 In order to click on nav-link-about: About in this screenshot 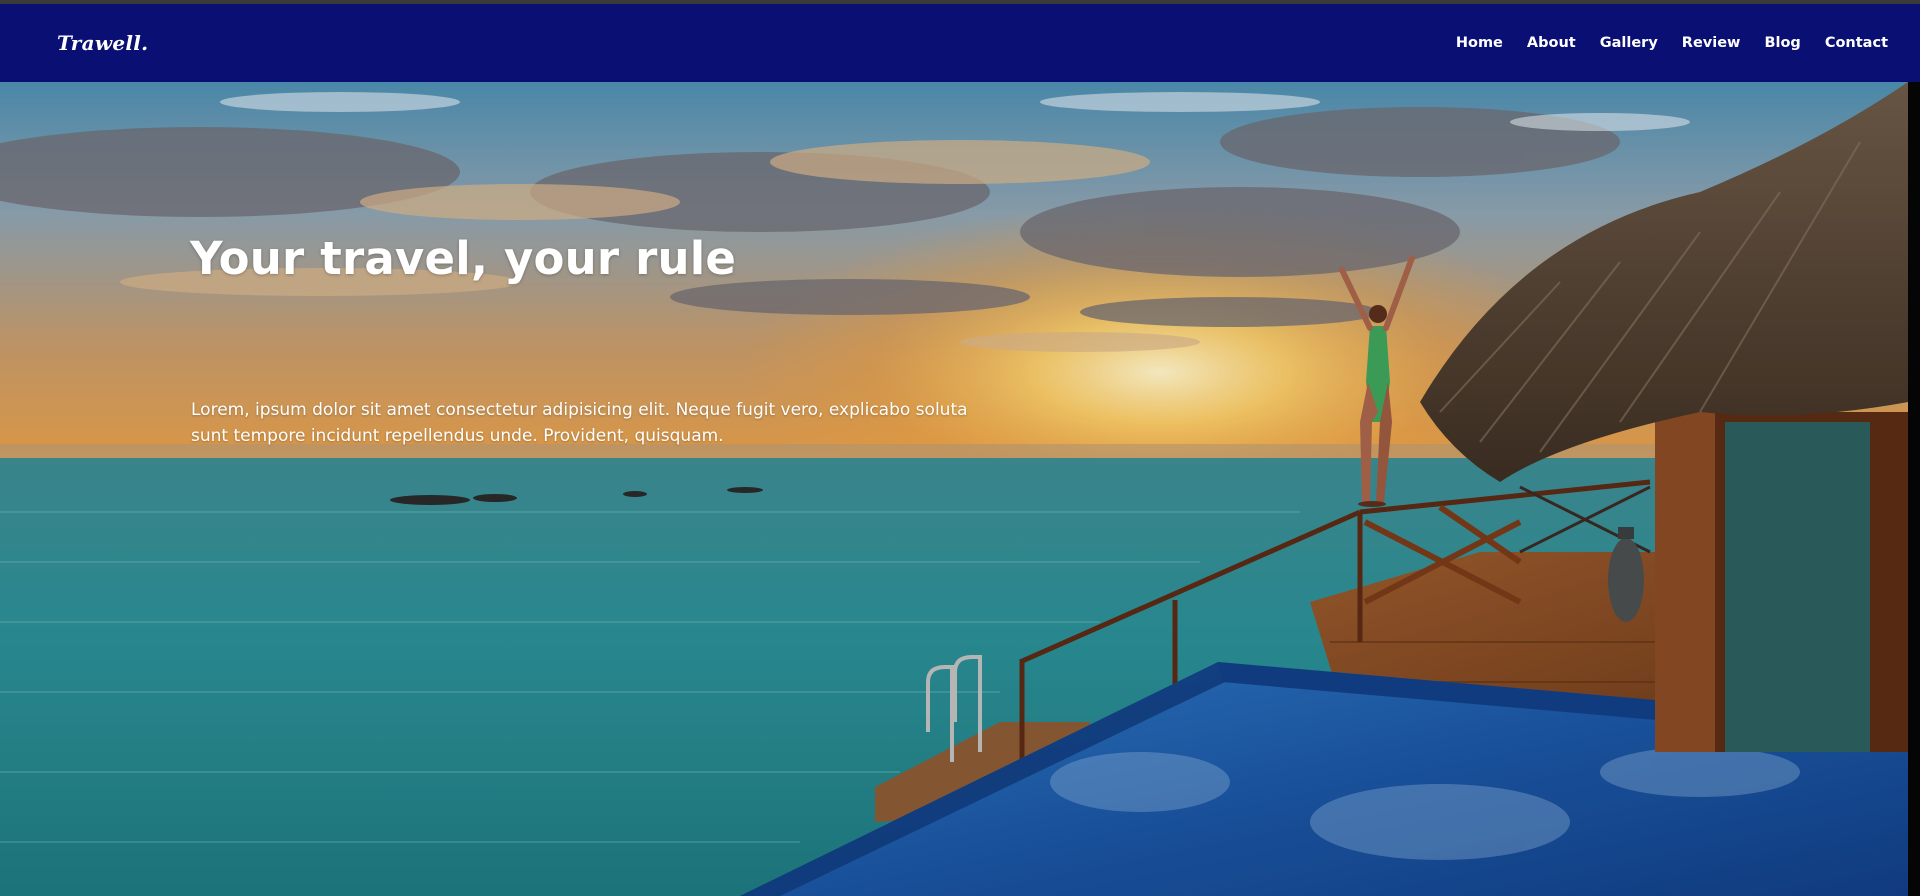, I will do `click(1551, 43)`.